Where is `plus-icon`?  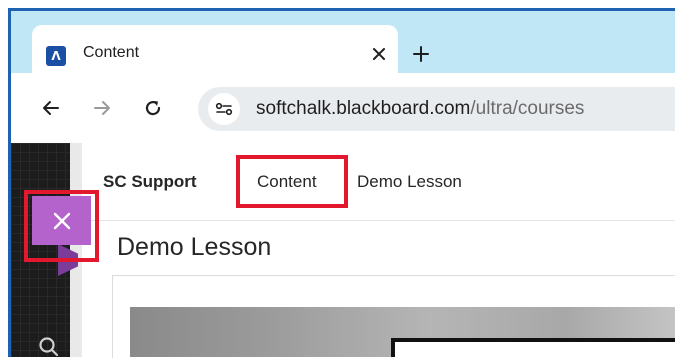 plus-icon is located at coordinates (421, 54).